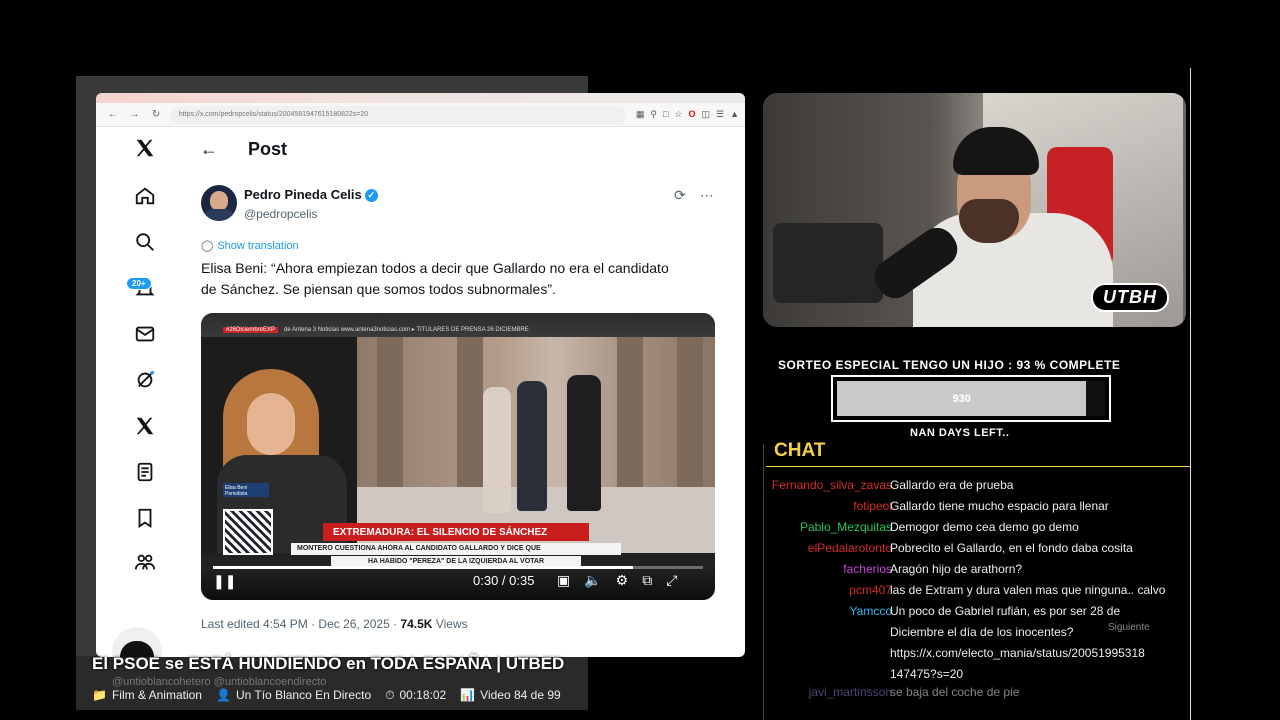 Image resolution: width=1280 pixels, height=720 pixels. What do you see at coordinates (139, 283) in the screenshot?
I see `notifications-badge: 20+` at bounding box center [139, 283].